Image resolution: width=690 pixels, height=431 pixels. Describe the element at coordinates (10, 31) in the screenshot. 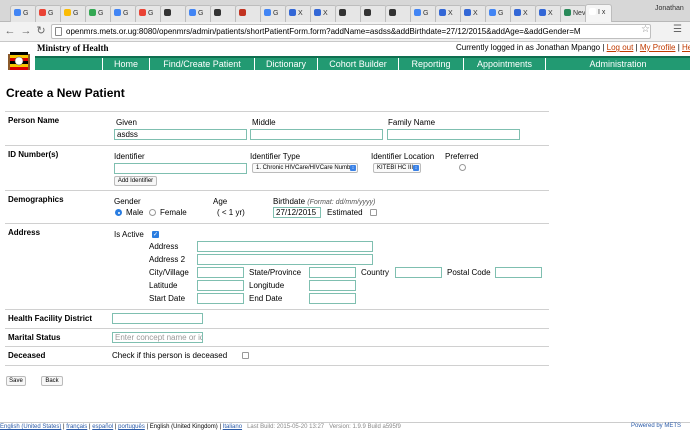

I see `back-arrow-icon: ←` at that location.